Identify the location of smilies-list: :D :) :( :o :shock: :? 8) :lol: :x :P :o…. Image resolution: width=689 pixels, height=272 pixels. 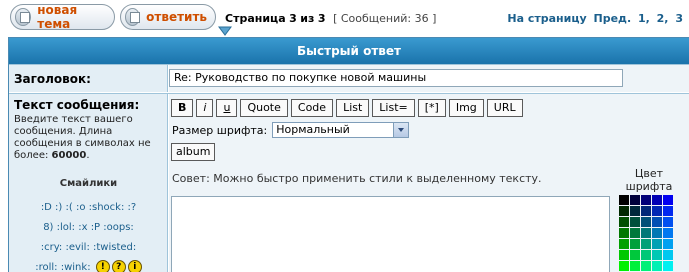
(88, 235).